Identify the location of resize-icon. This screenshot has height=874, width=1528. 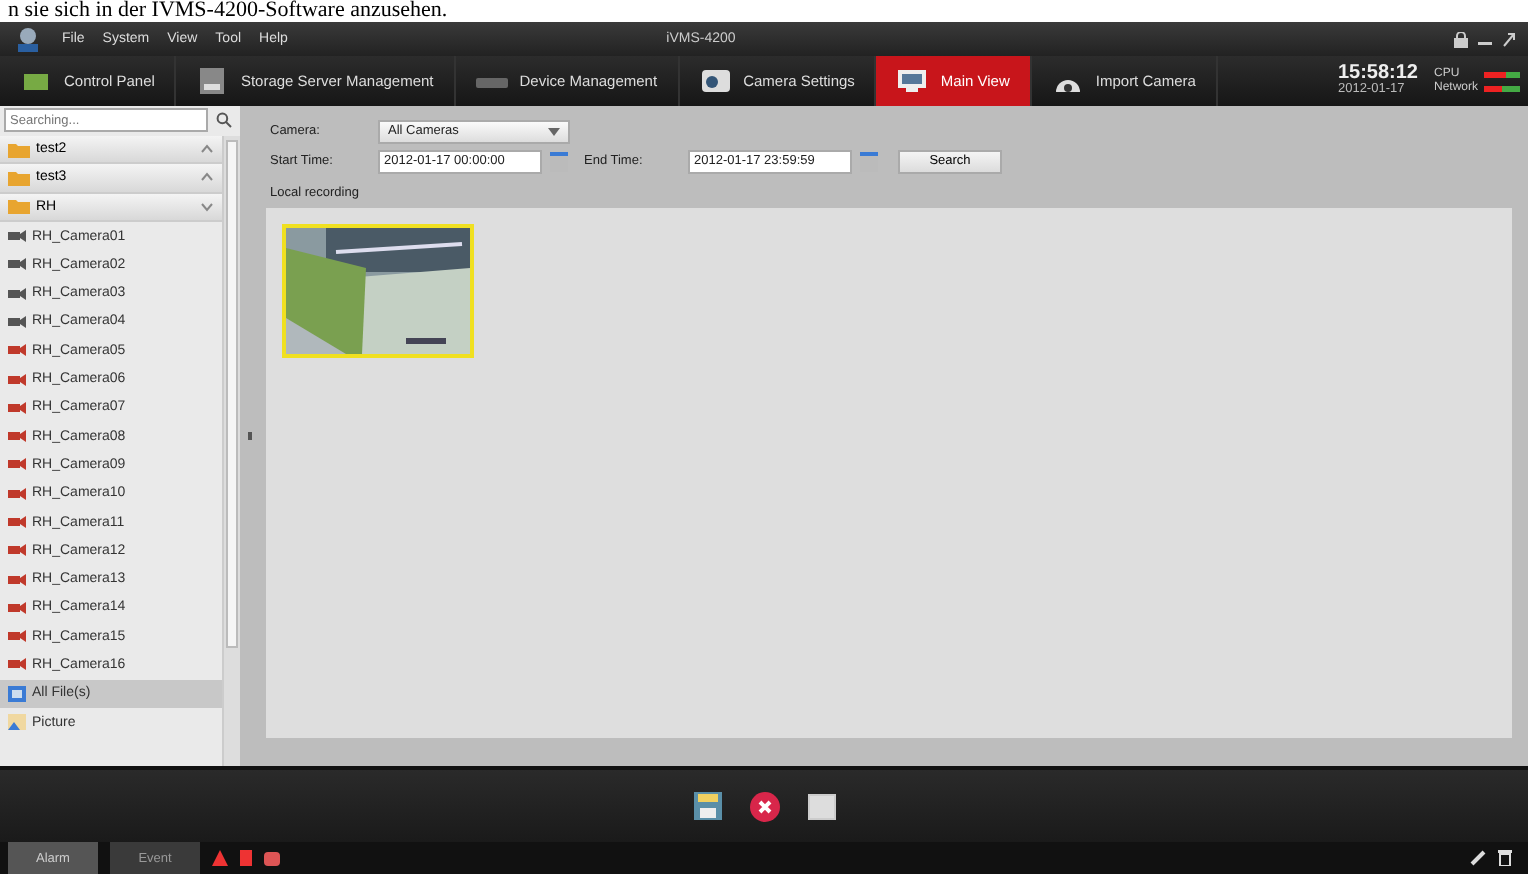
(1509, 39).